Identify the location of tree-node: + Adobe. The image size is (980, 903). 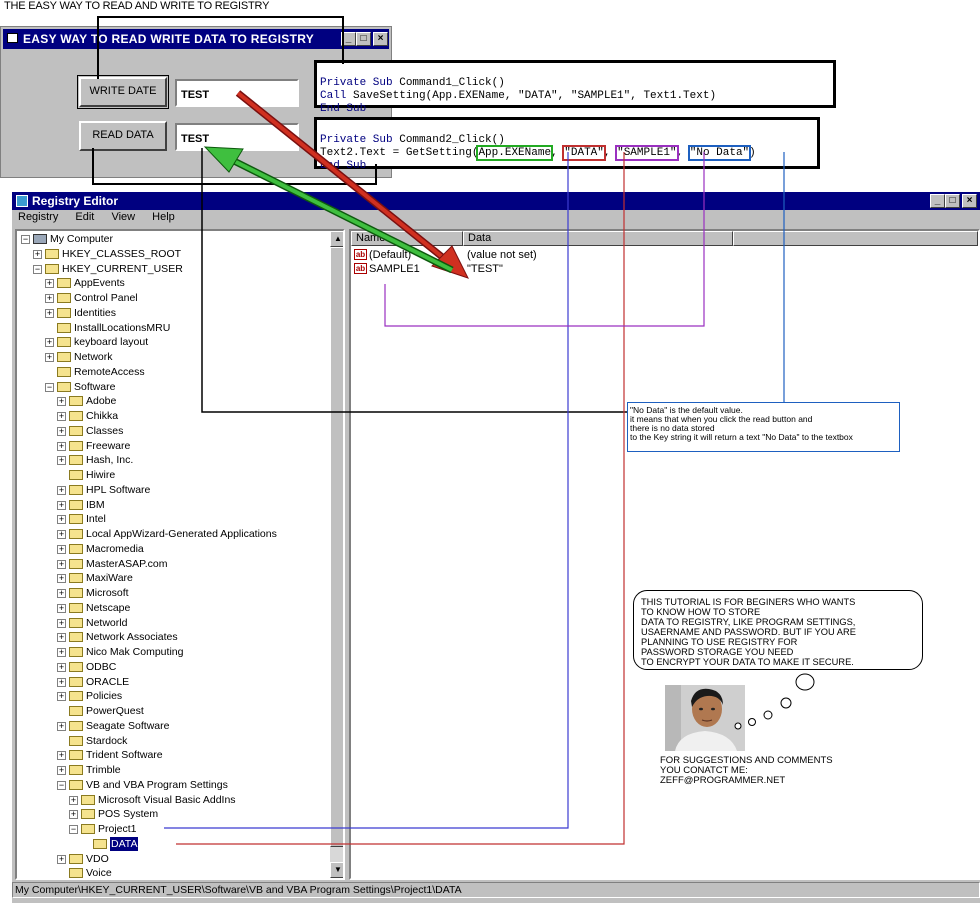
(187, 401).